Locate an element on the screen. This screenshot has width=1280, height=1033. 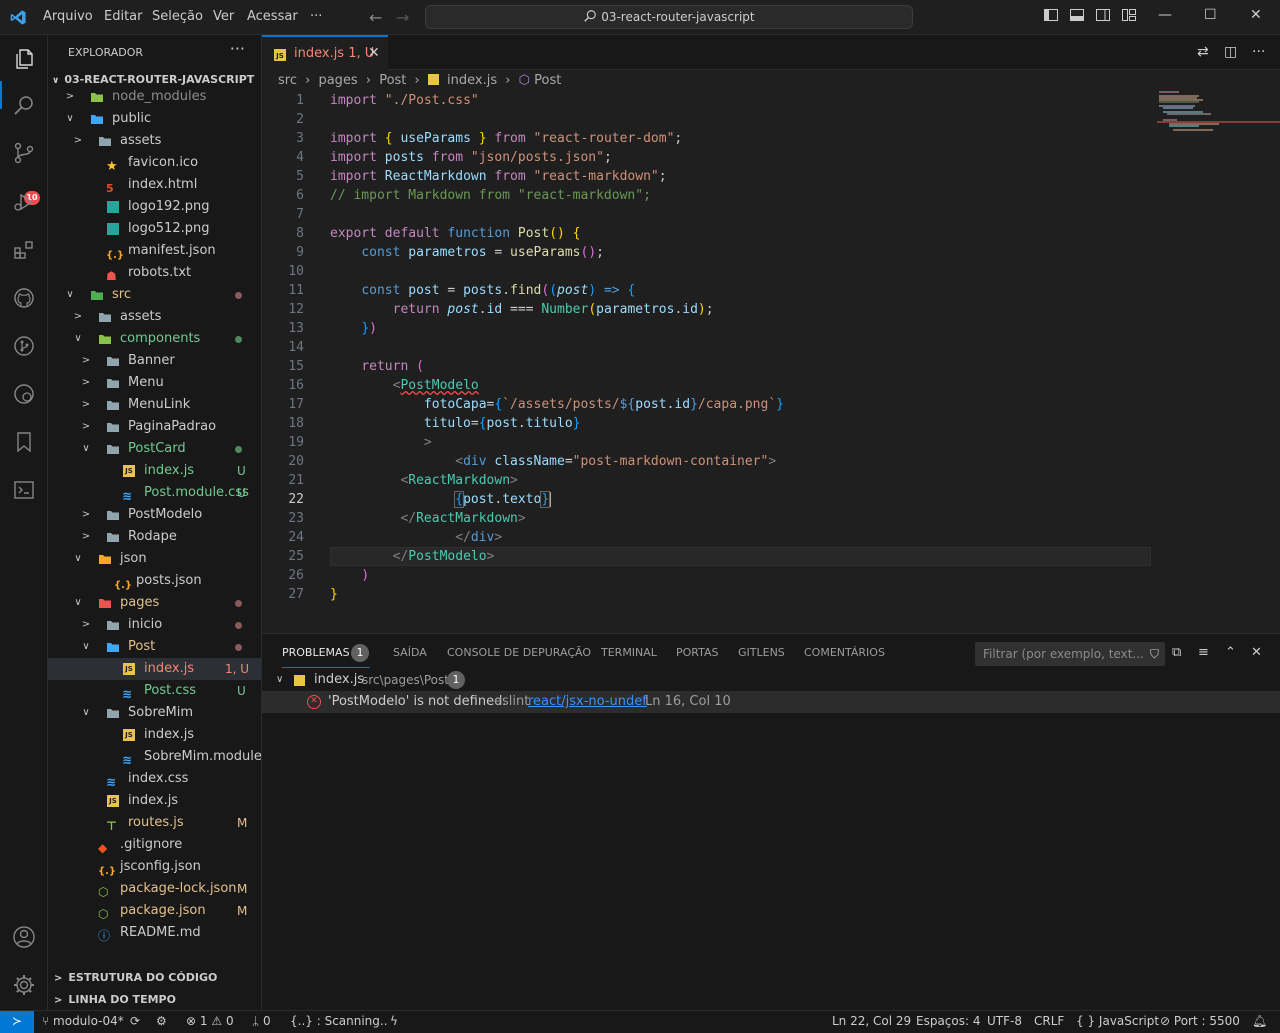
menu-arquivo: Arquivo is located at coordinates (68, 16).